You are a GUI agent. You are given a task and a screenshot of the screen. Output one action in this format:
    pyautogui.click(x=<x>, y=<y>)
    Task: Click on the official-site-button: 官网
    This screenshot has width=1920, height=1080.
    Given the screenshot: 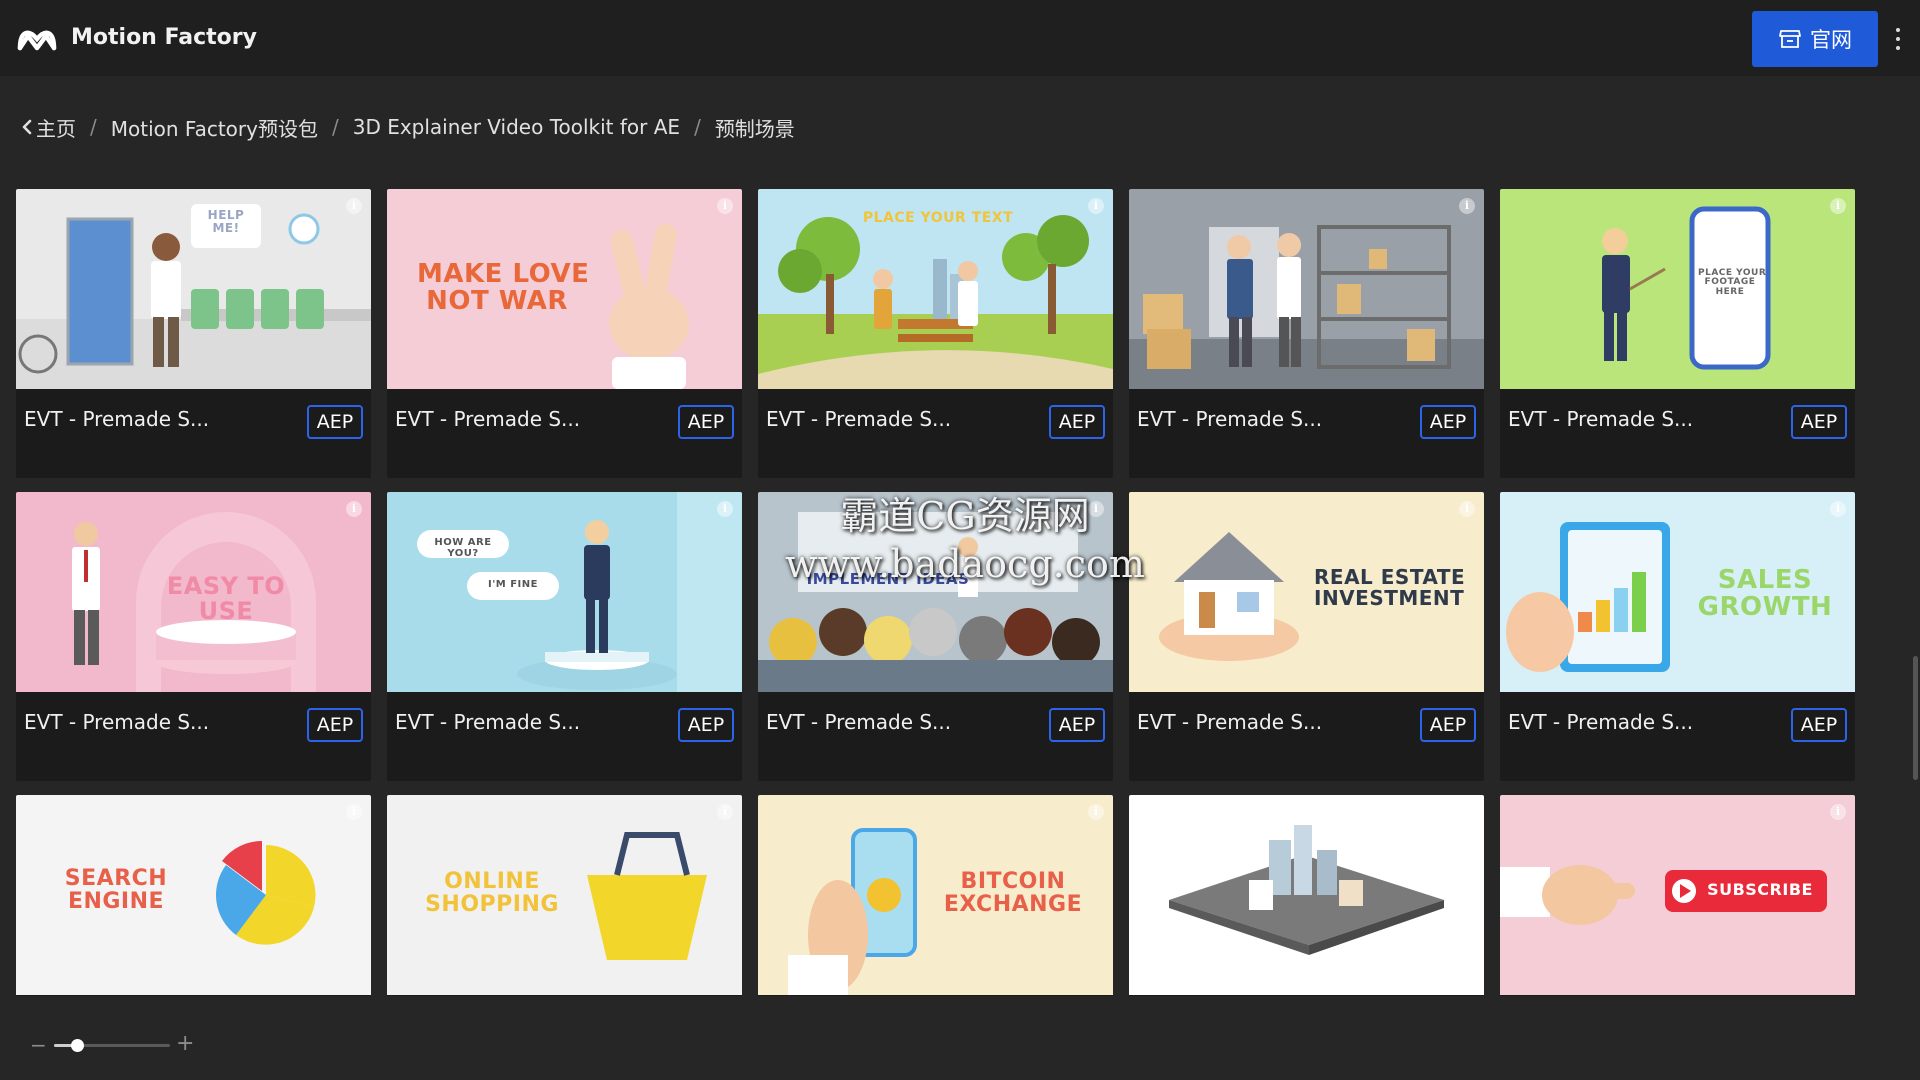 What is the action you would take?
    pyautogui.click(x=1815, y=39)
    